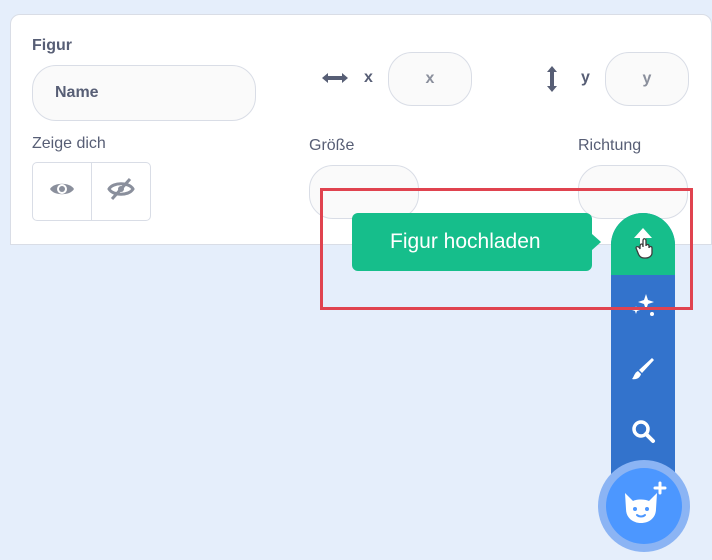 This screenshot has width=712, height=560. I want to click on eye-icon, so click(62, 191).